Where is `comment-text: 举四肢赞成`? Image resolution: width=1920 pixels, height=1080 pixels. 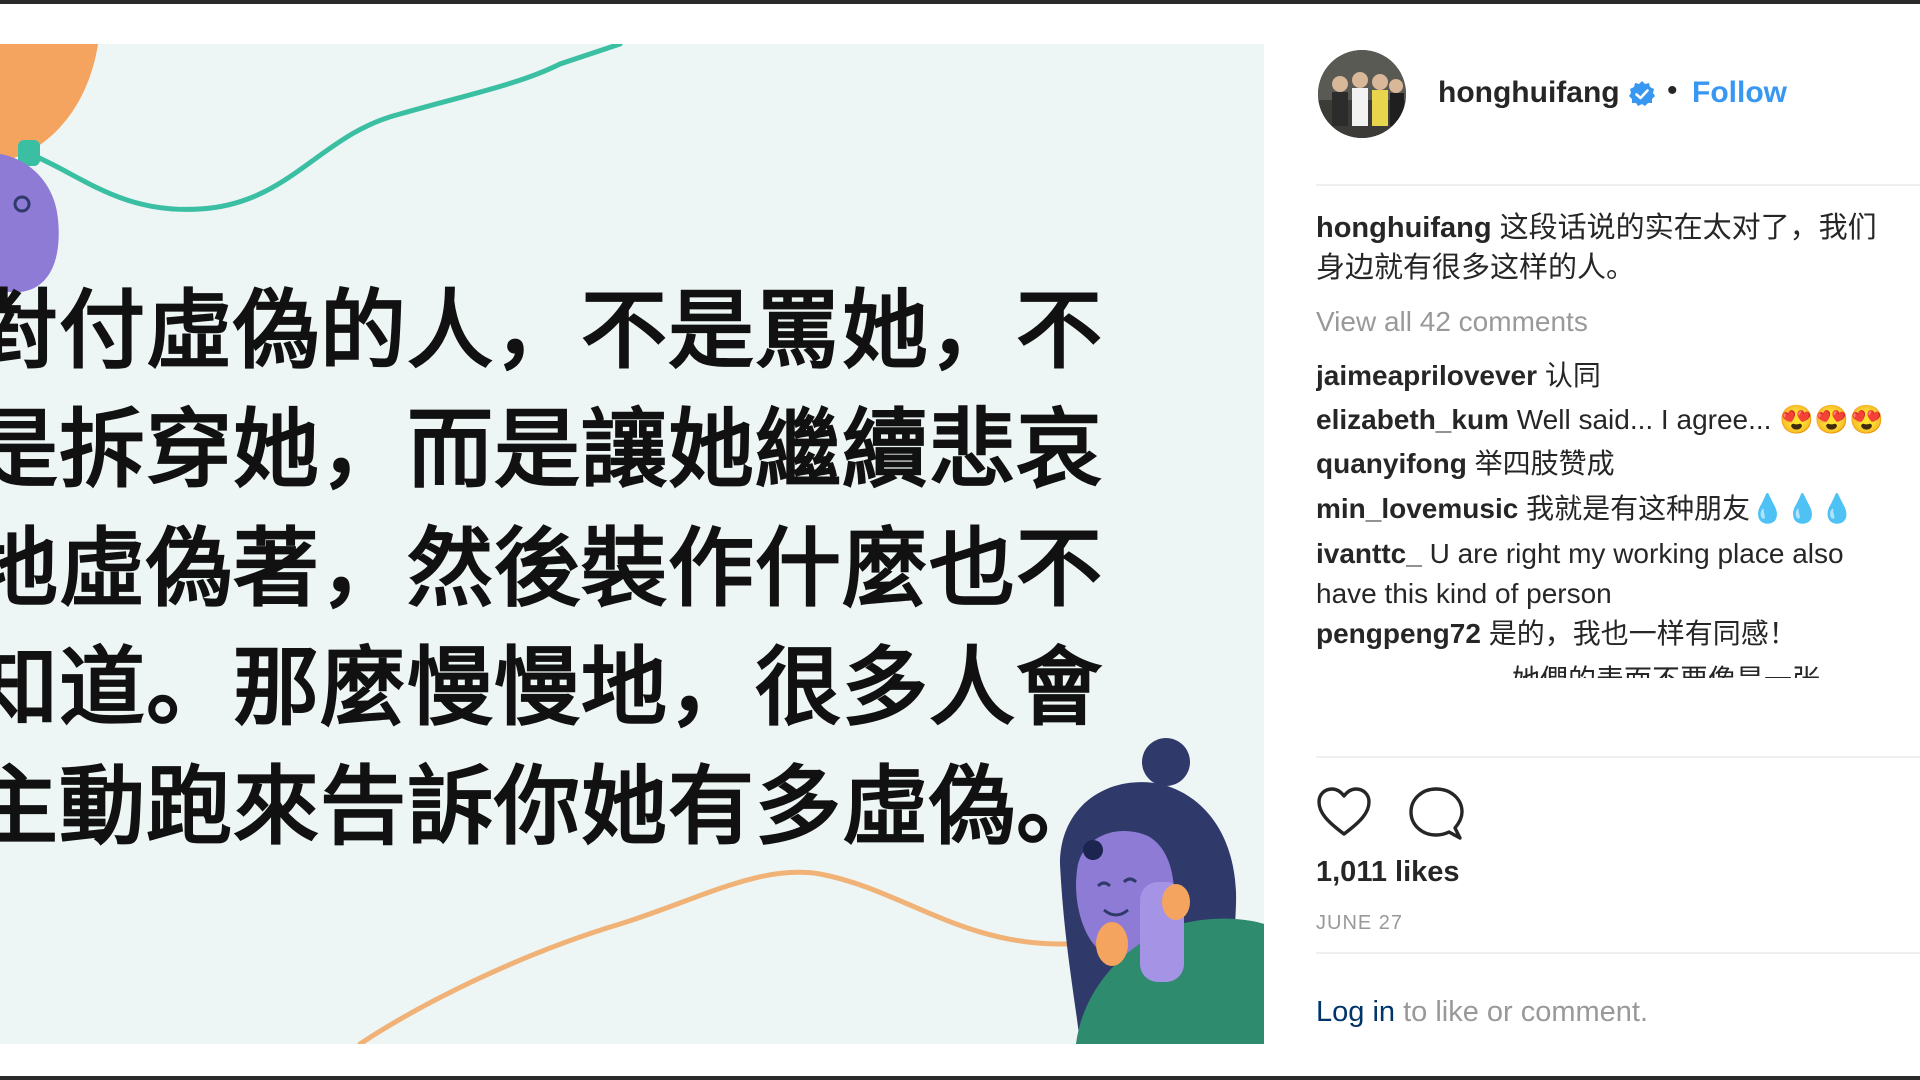
comment-text: 举四肢赞成 is located at coordinates (1544, 463).